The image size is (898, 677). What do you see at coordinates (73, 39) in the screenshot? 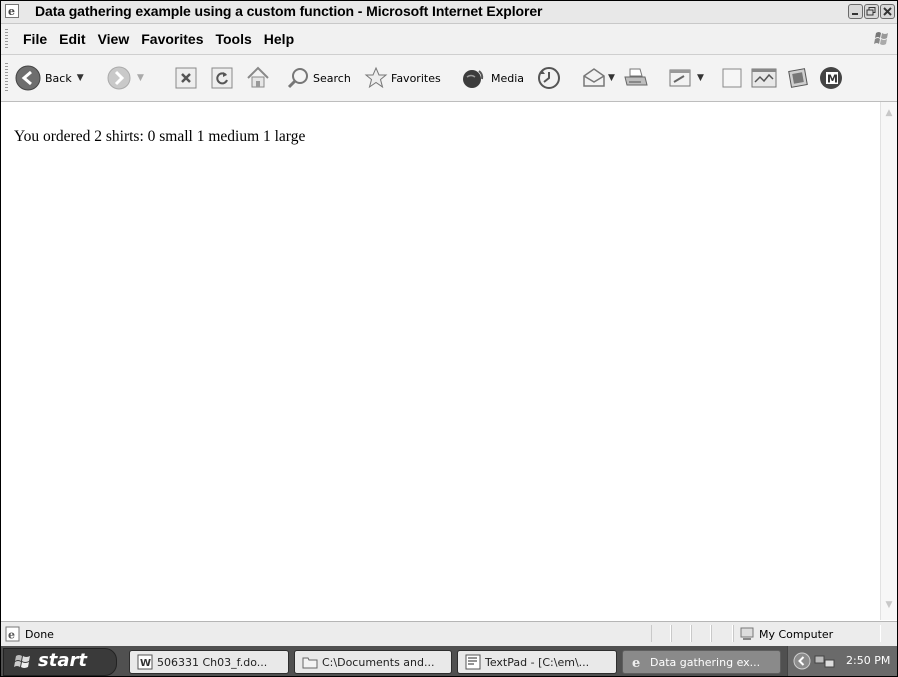
I see `menu-edit: Edit` at bounding box center [73, 39].